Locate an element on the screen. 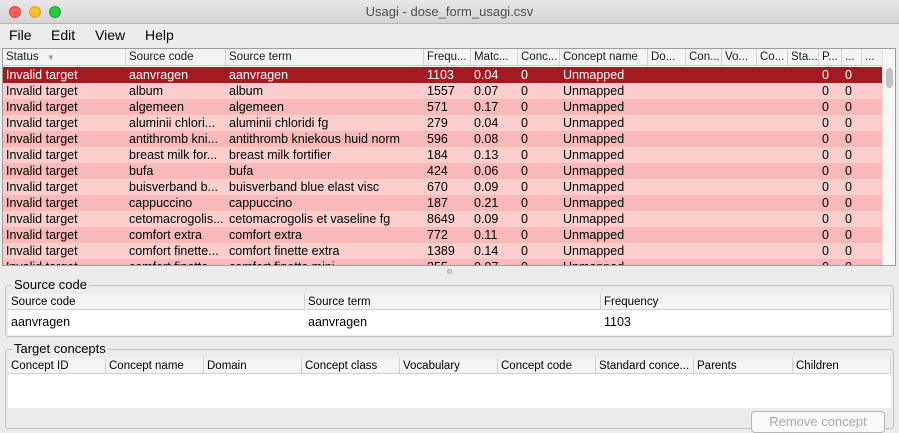  column-header-status: Status ▼ is located at coordinates (64, 57).